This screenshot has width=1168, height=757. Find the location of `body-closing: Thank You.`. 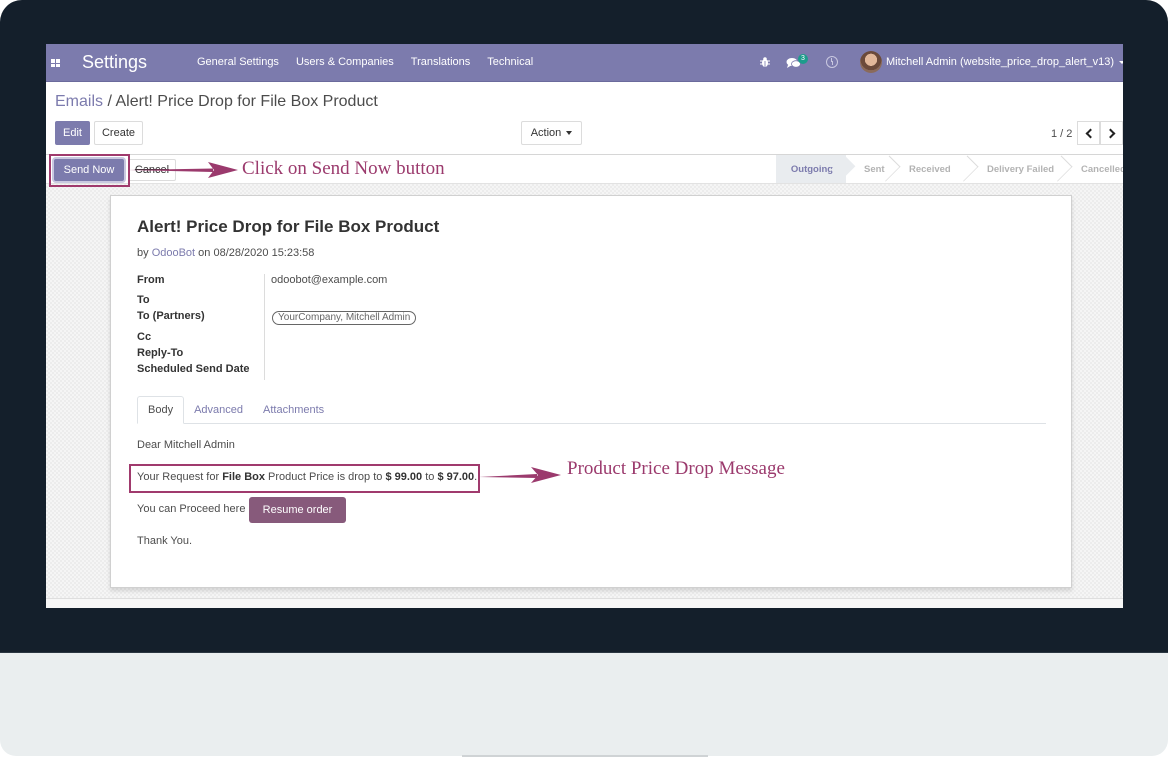

body-closing: Thank You. is located at coordinates (165, 541).